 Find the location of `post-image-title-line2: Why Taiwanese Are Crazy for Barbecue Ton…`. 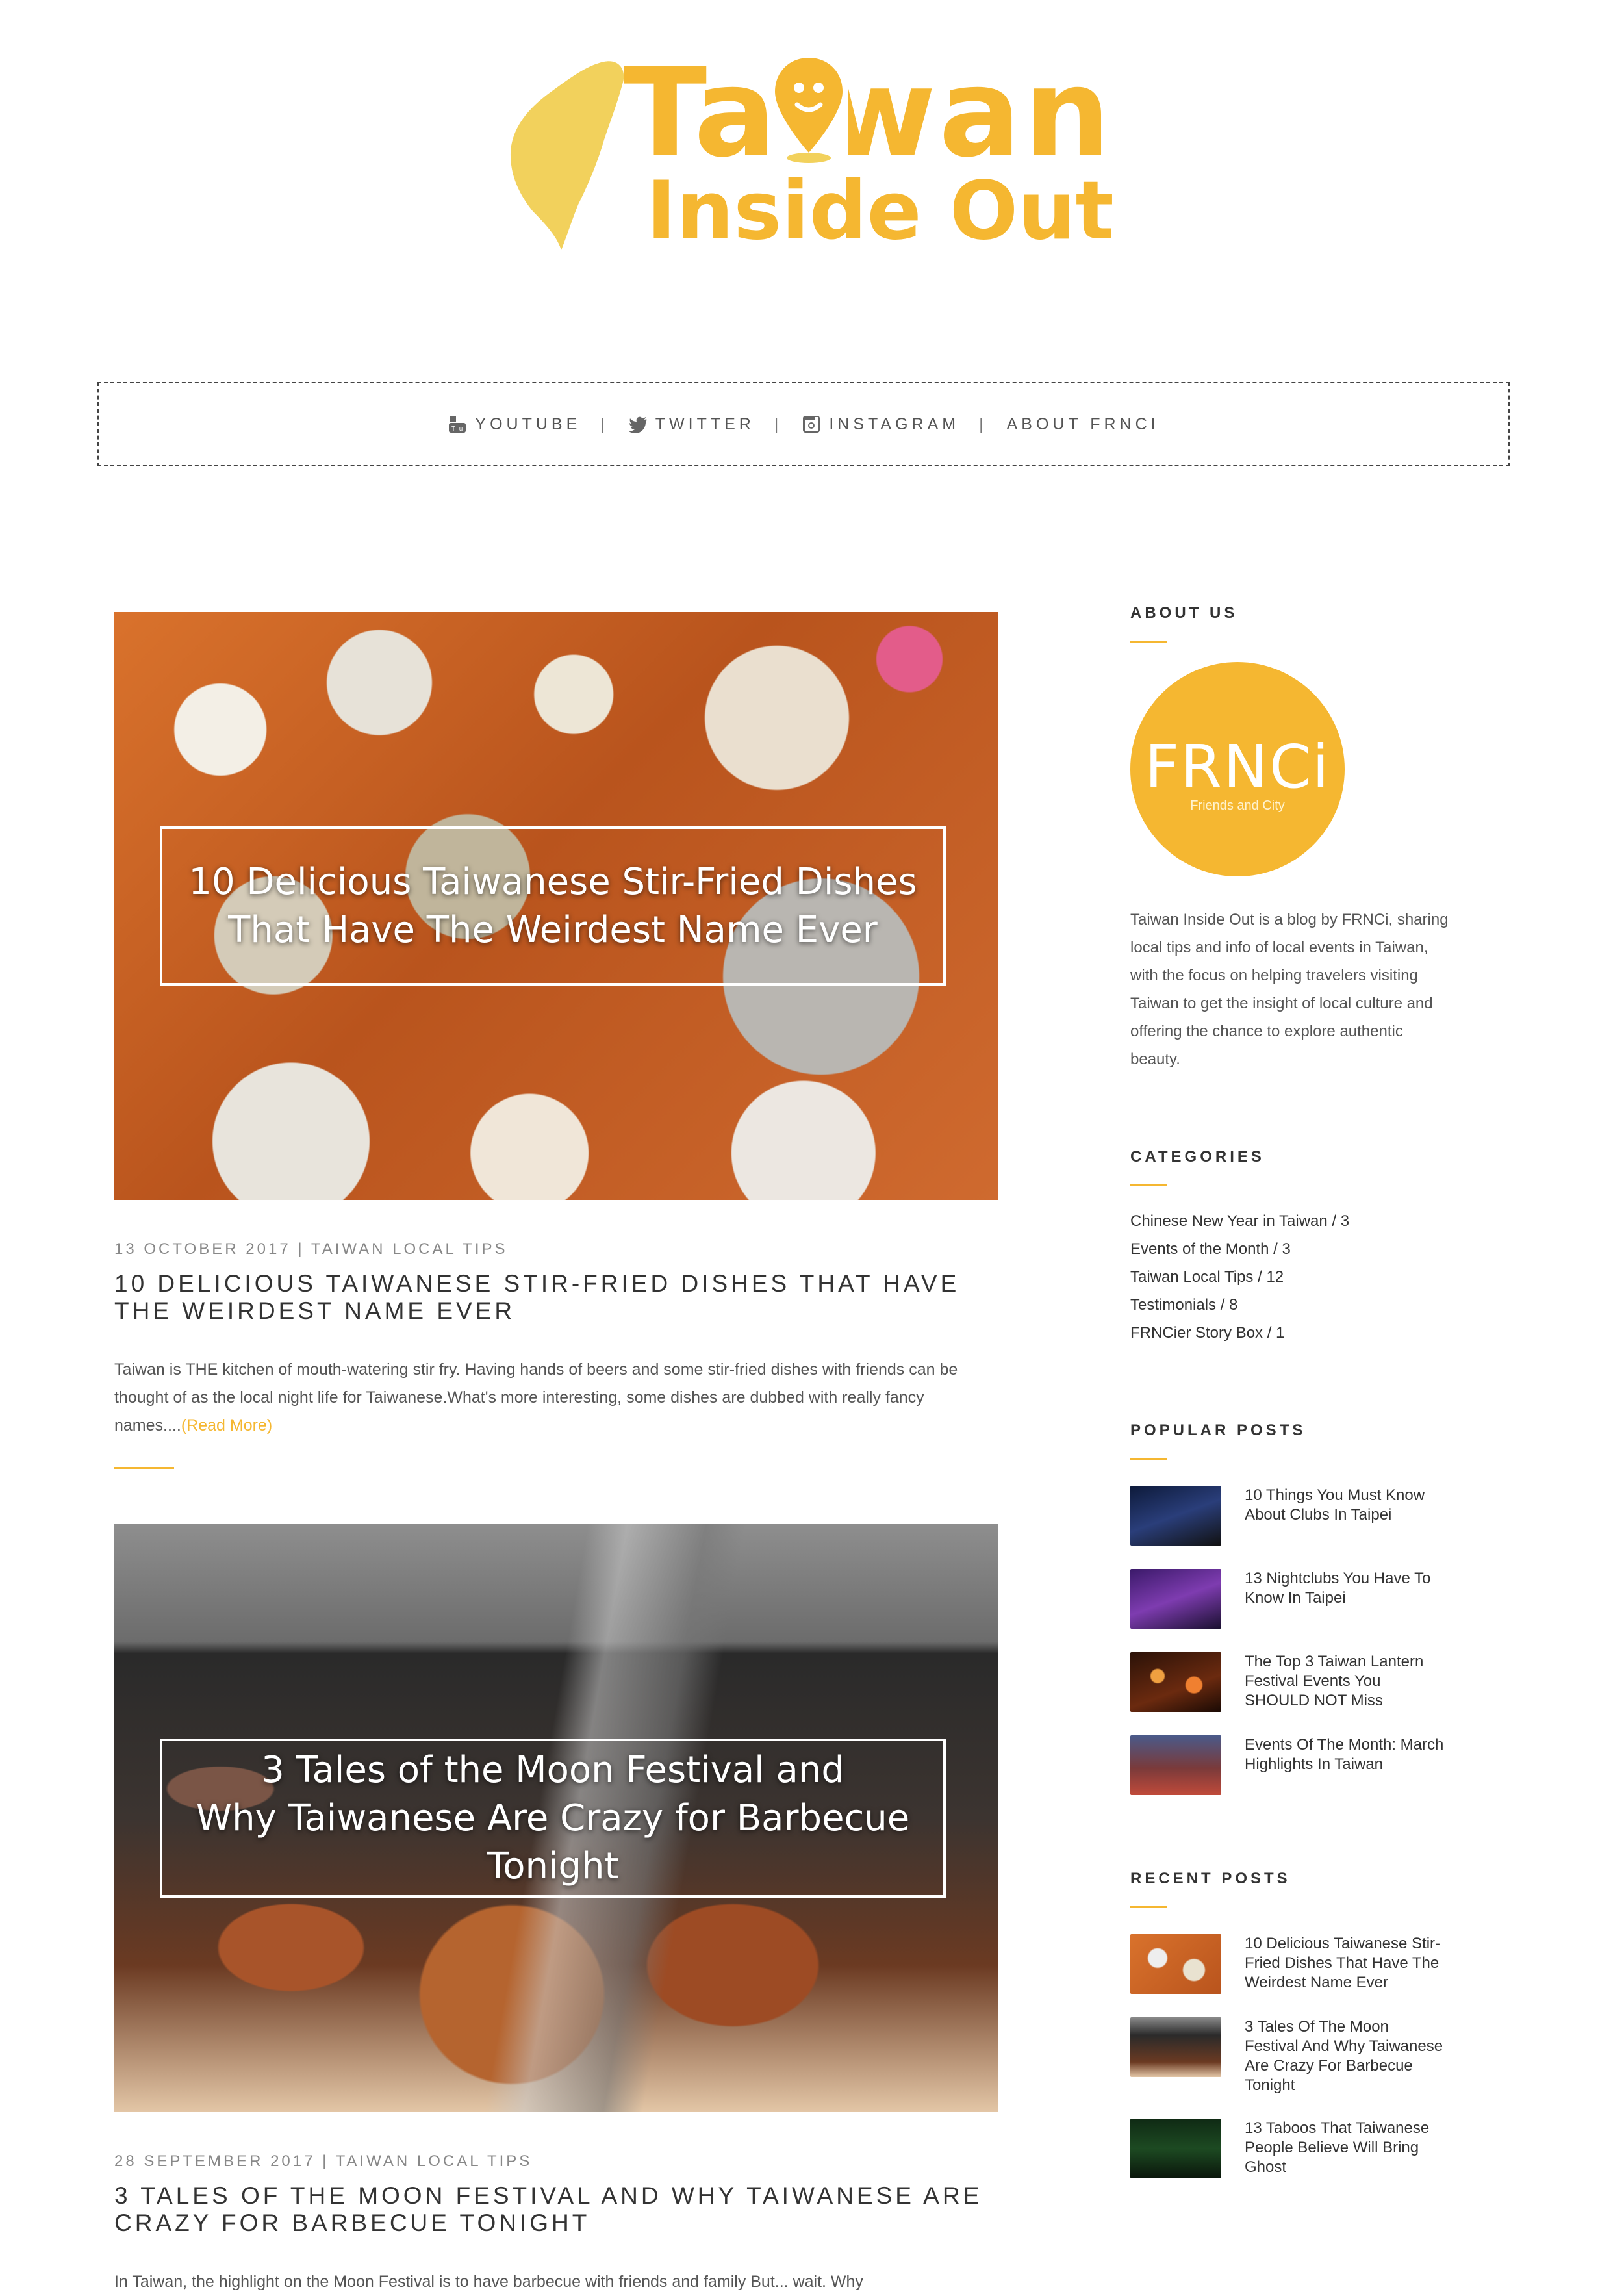

post-image-title-line2: Why Taiwanese Are Crazy for Barbecue Ton… is located at coordinates (553, 1842).